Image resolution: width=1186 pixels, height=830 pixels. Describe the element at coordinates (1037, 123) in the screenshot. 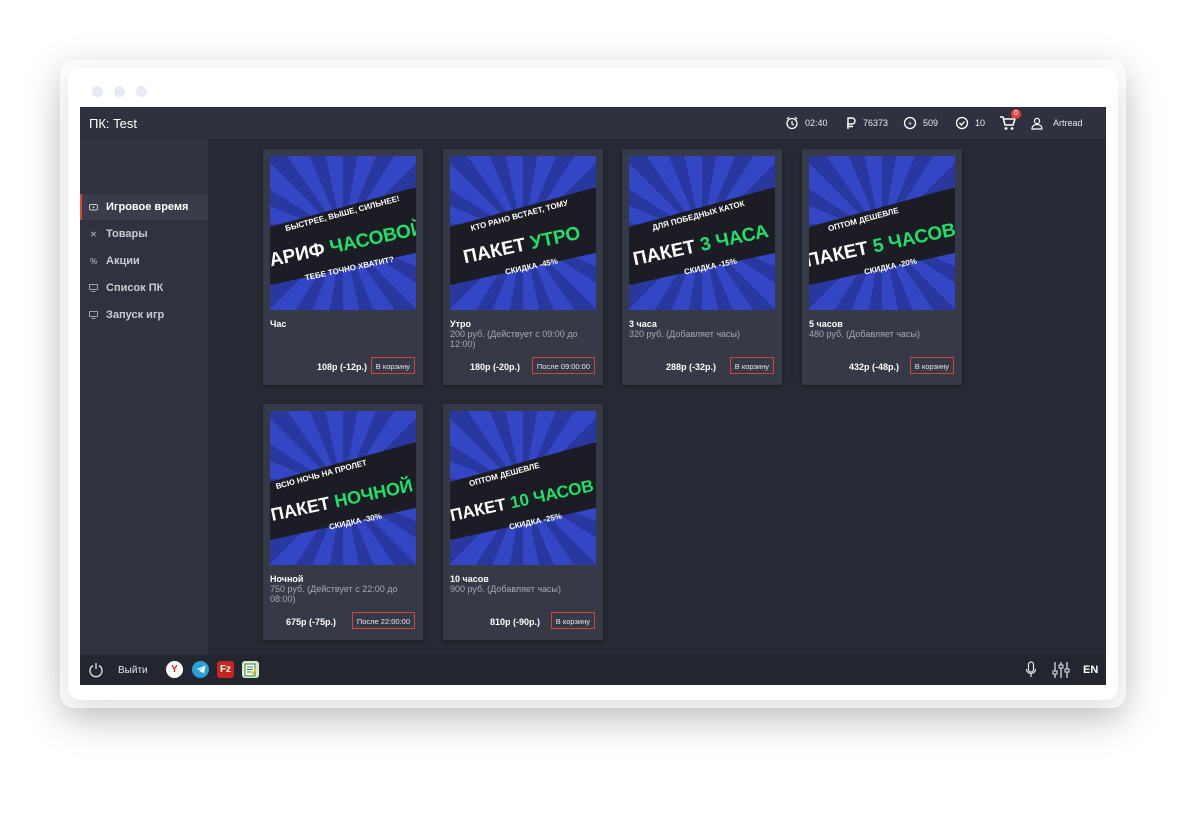

I see `user-icon` at that location.